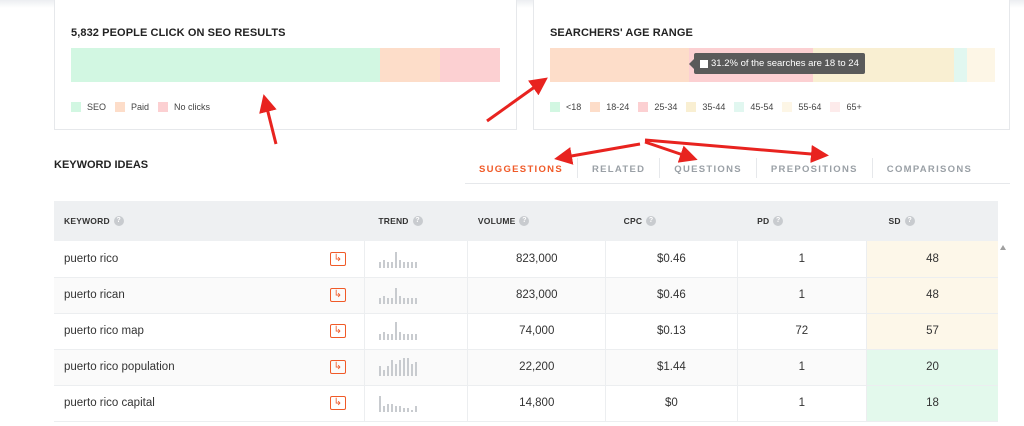 The height and width of the screenshot is (426, 1024). I want to click on arrow-to-age-bar, so click(517, 100).